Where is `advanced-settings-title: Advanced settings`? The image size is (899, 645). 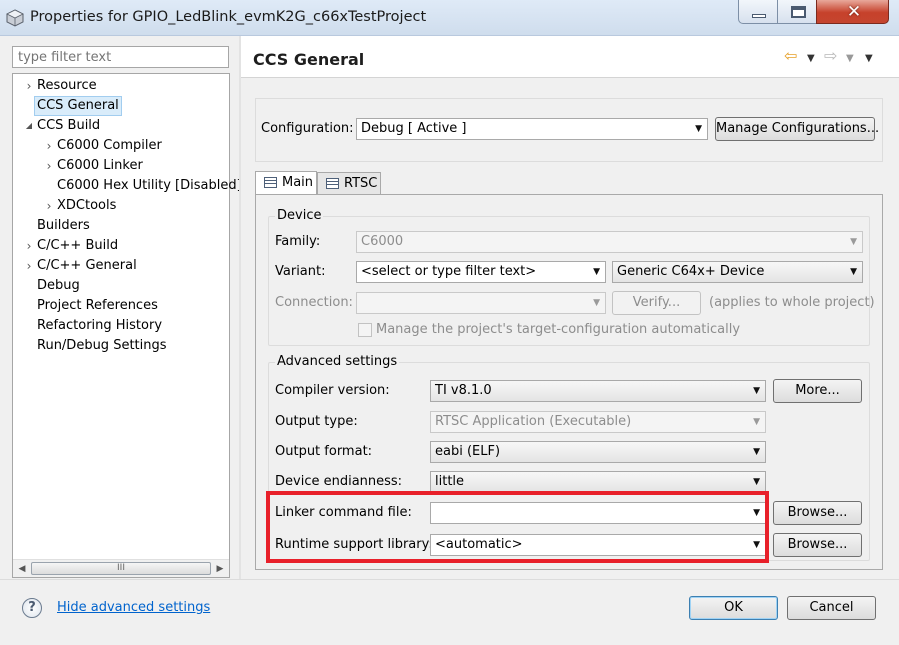
advanced-settings-title: Advanced settings is located at coordinates (337, 361).